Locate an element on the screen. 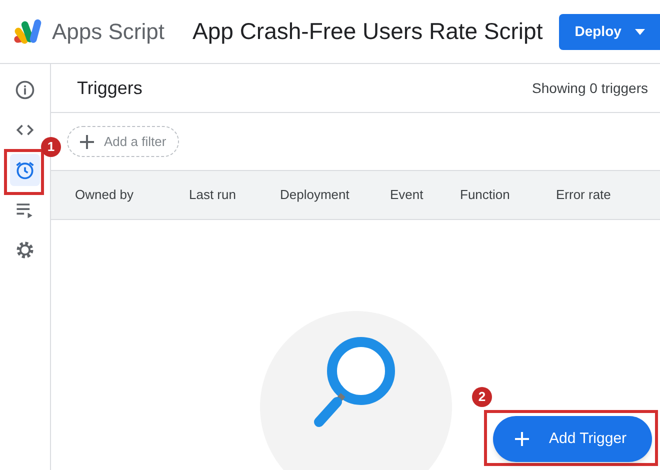 The width and height of the screenshot is (660, 470). callout-number: 1 is located at coordinates (51, 147).